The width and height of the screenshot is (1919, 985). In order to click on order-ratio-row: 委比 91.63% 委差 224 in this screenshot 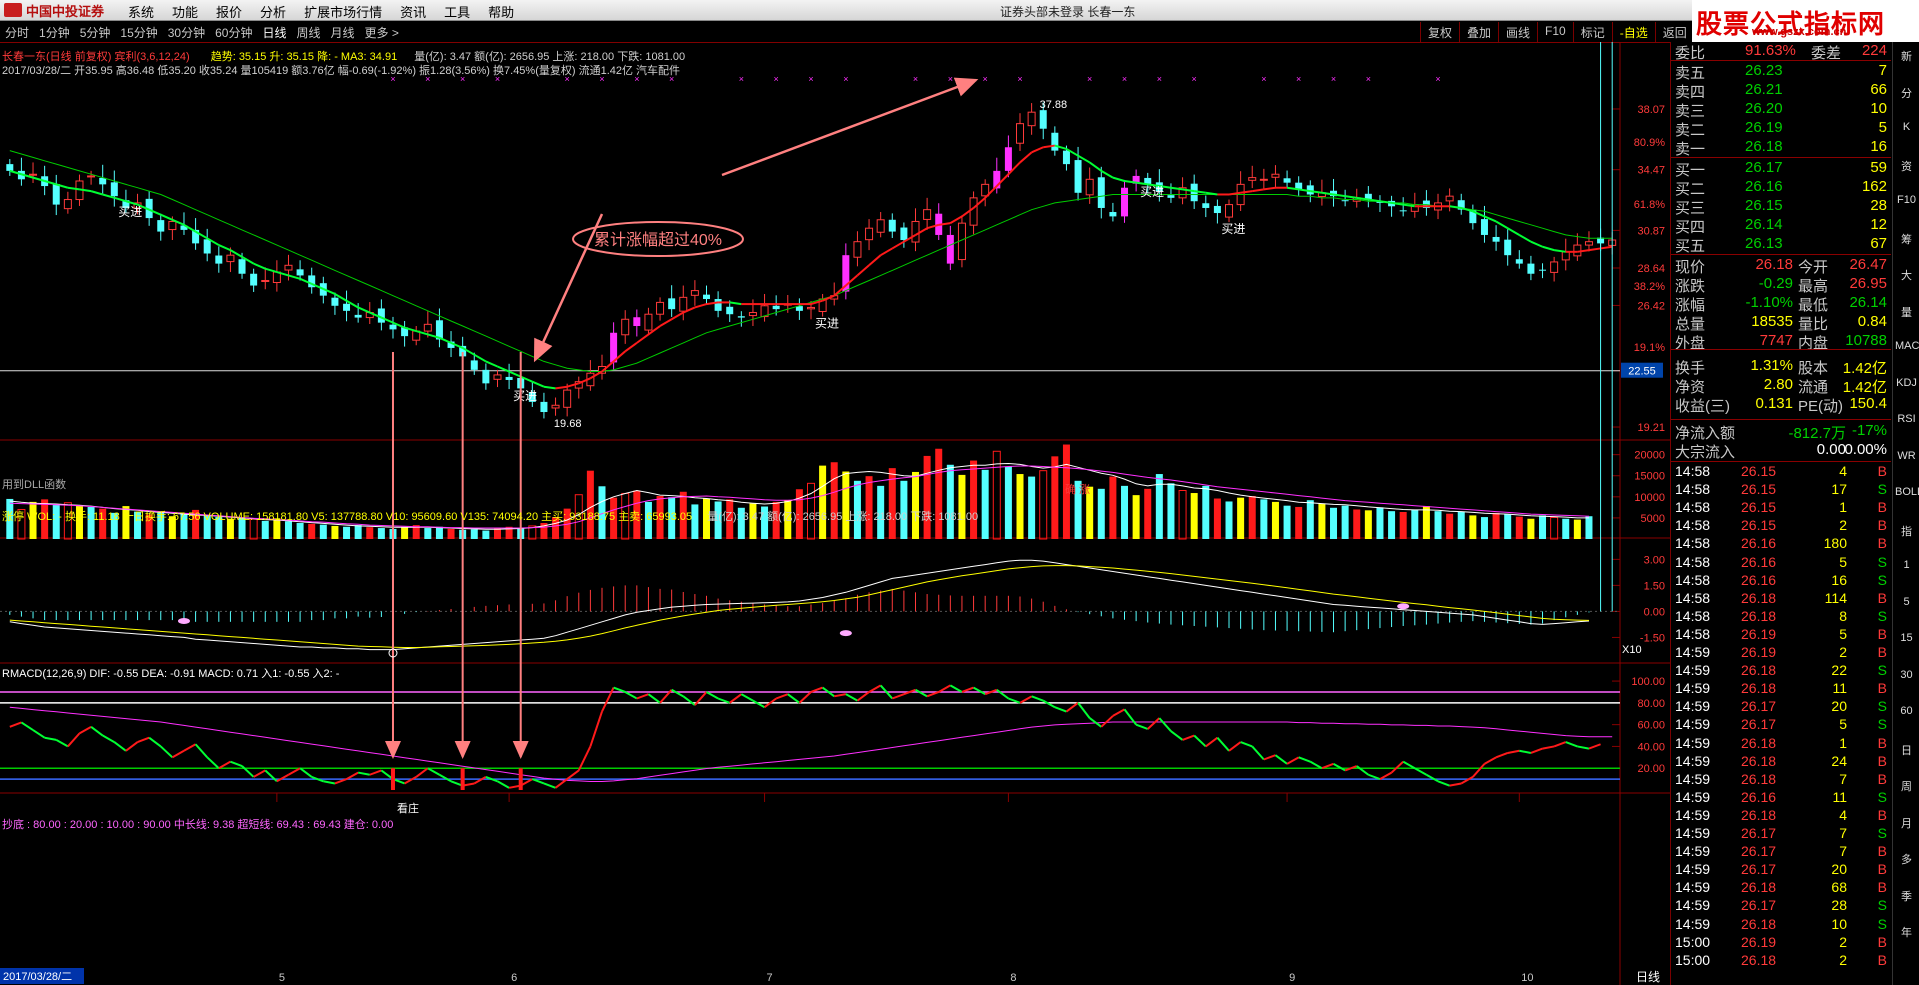, I will do `click(1781, 52)`.